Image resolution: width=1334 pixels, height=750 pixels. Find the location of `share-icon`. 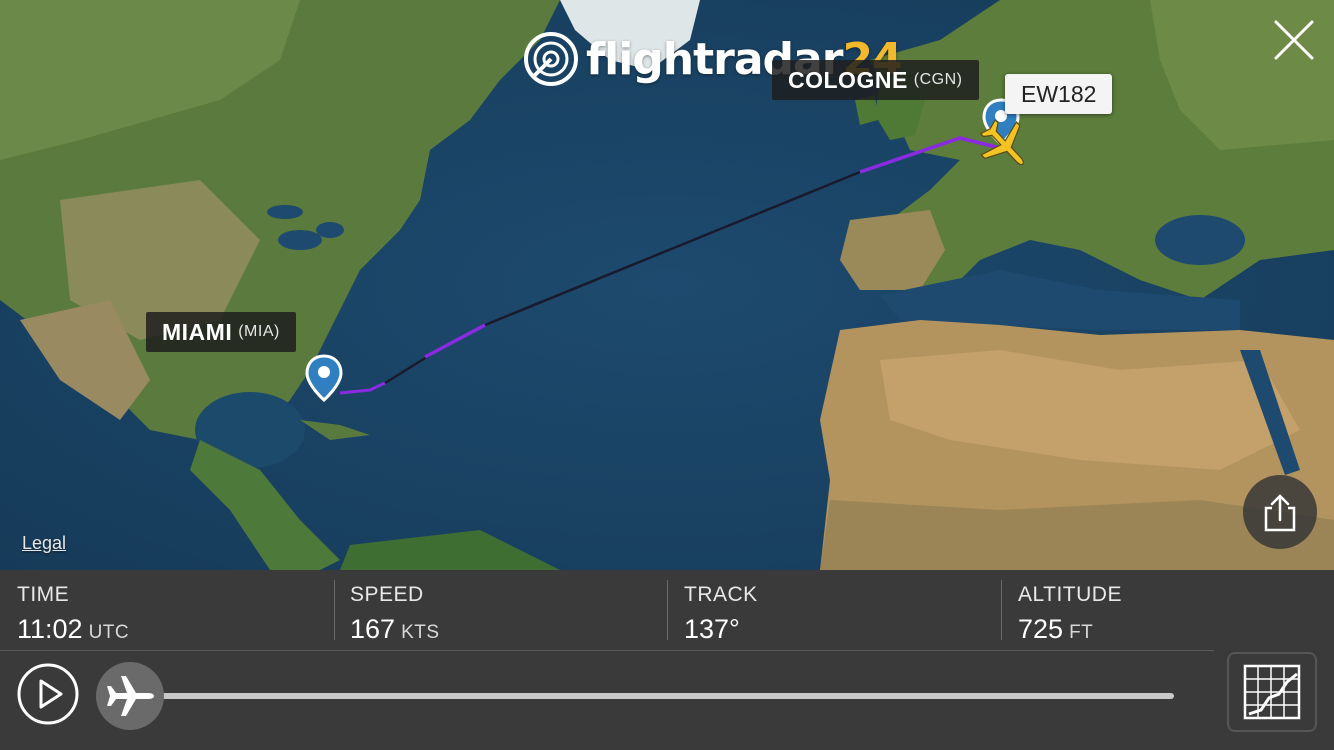

share-icon is located at coordinates (1280, 513).